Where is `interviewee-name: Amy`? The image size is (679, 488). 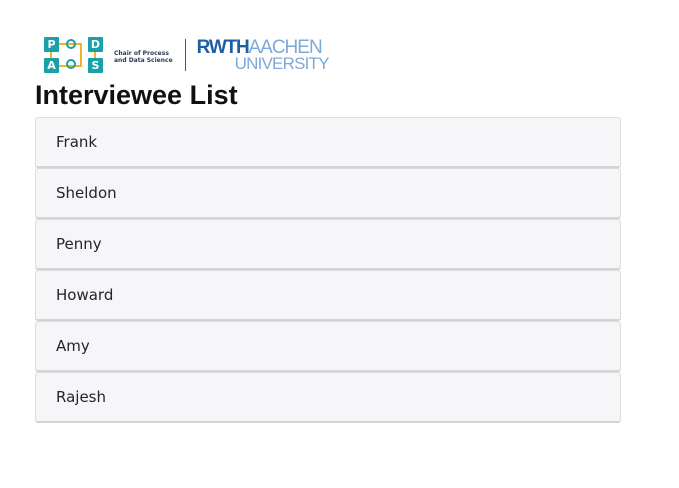
interviewee-name: Amy is located at coordinates (73, 346).